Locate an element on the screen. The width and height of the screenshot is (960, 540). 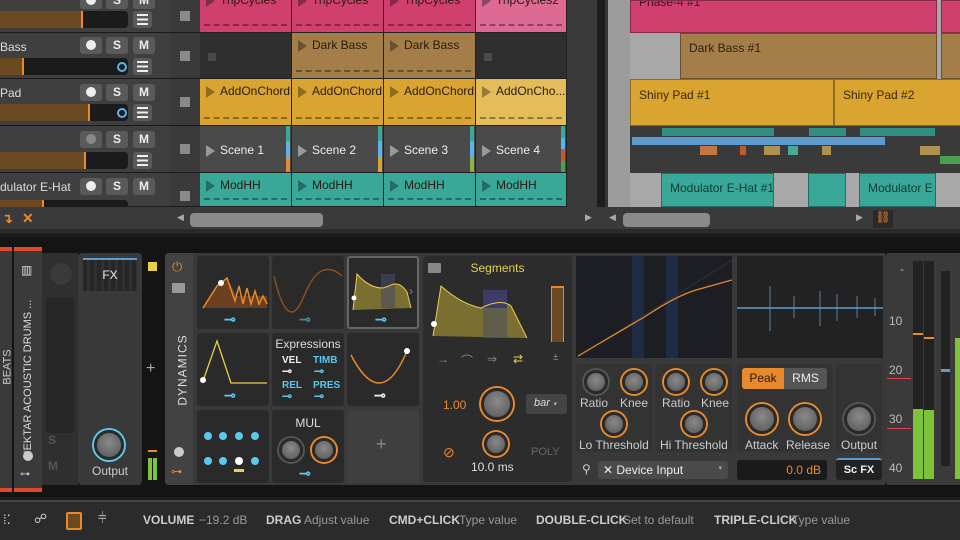
vel-routing-icon: ⊸ is located at coordinates (287, 371).